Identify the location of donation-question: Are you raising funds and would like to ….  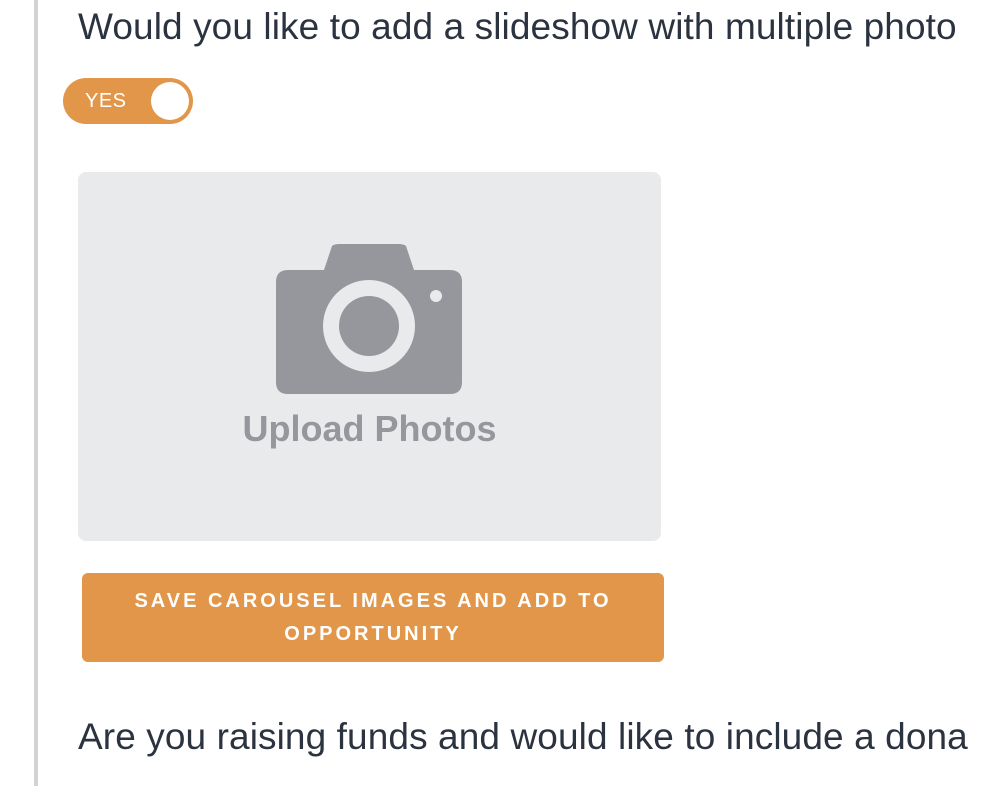
(523, 736).